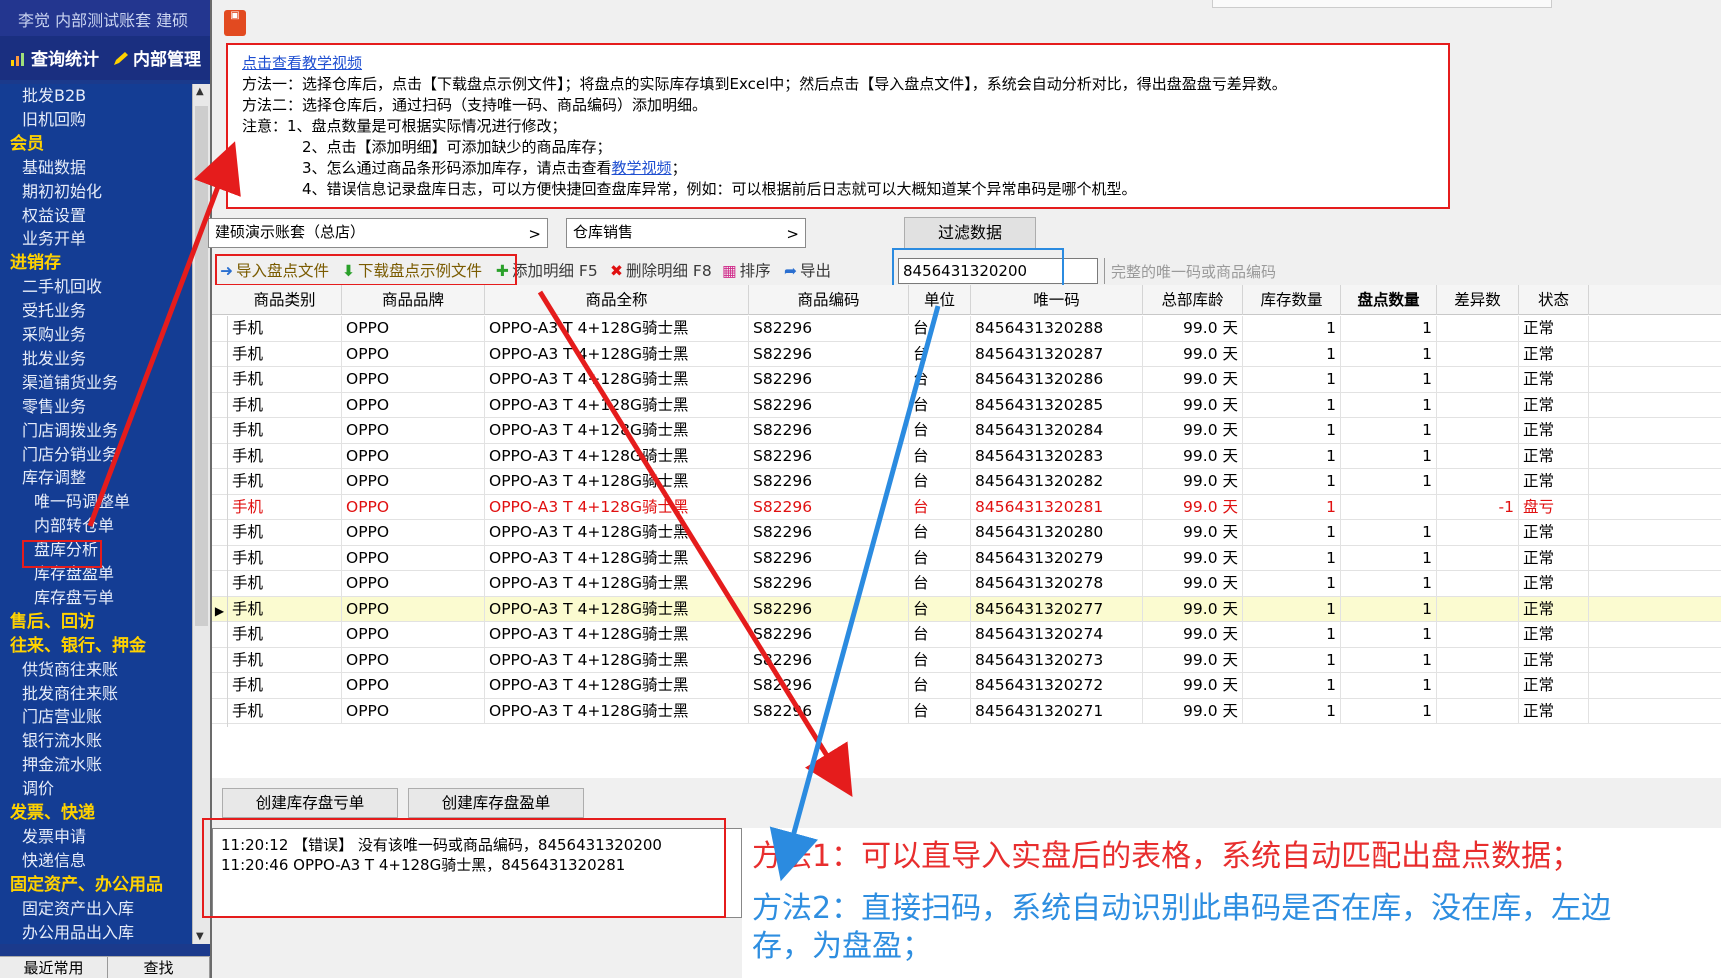 The width and height of the screenshot is (1721, 978). Describe the element at coordinates (54, 120) in the screenshot. I see `sidebar-item: 旧机回购` at that location.